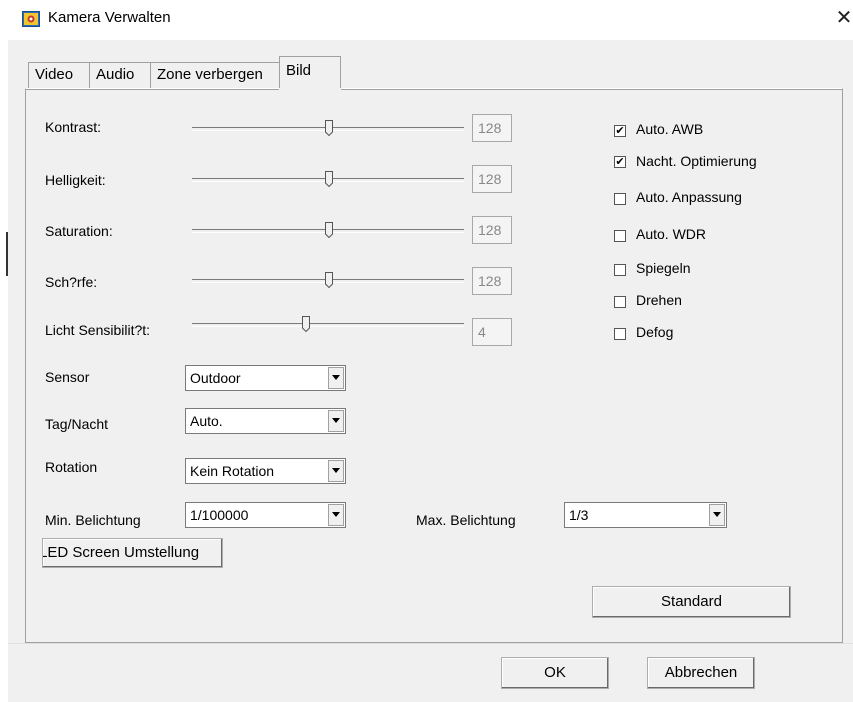  Describe the element at coordinates (306, 324) in the screenshot. I see `slider-thumb-licht-sensibilitaet` at that location.